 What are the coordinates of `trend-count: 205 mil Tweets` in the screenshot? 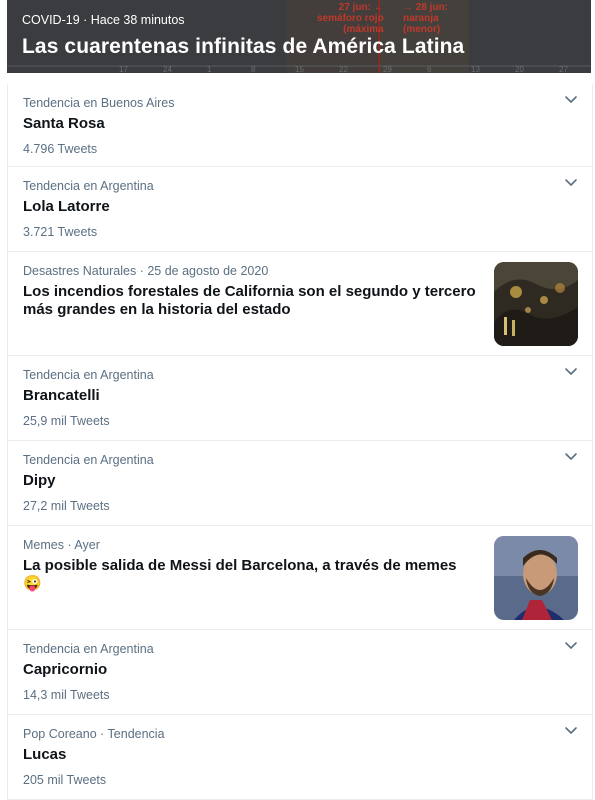 It's located at (65, 780).